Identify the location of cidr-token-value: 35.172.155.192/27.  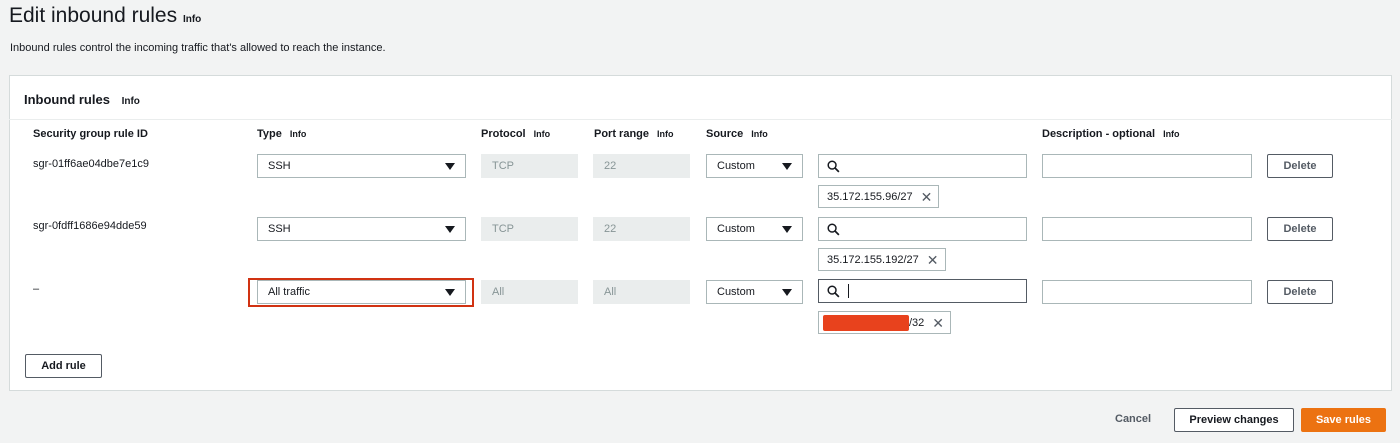
(873, 259).